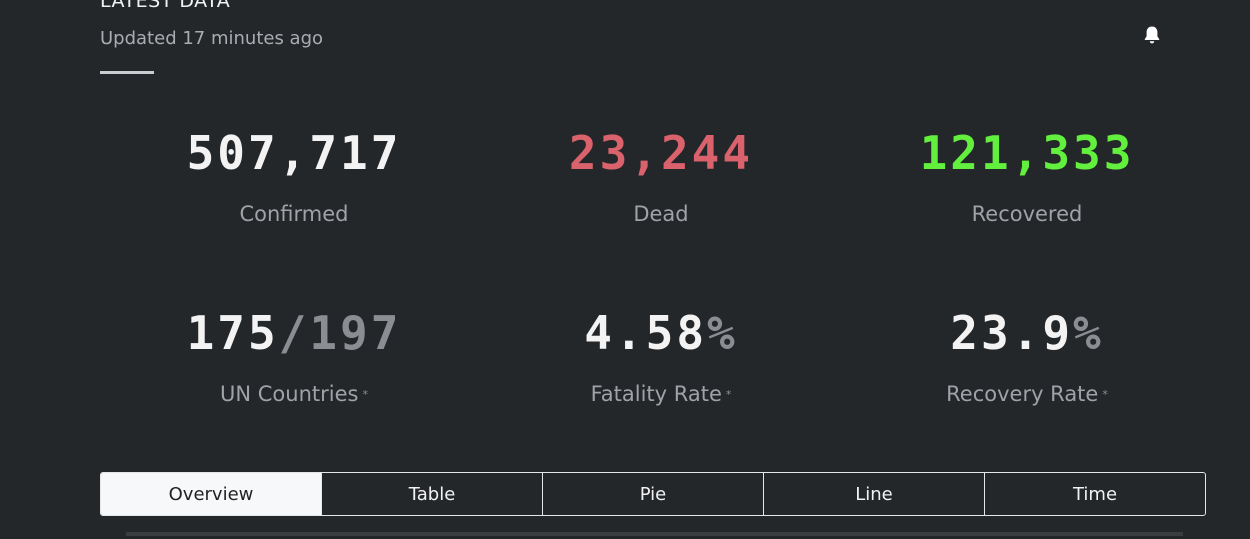  I want to click on tab-table: Table, so click(431, 494).